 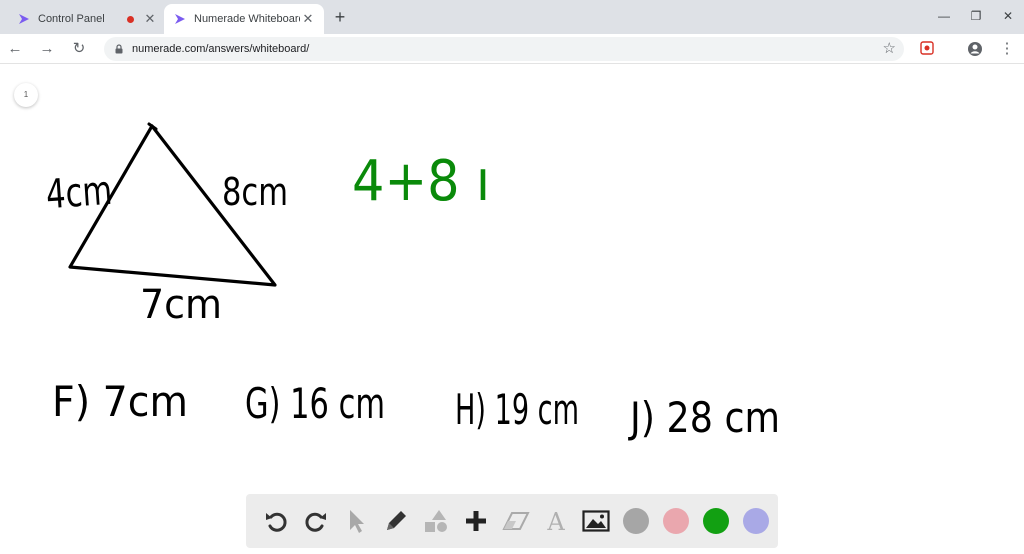 What do you see at coordinates (516, 521) in the screenshot?
I see `eraser-icon` at bounding box center [516, 521].